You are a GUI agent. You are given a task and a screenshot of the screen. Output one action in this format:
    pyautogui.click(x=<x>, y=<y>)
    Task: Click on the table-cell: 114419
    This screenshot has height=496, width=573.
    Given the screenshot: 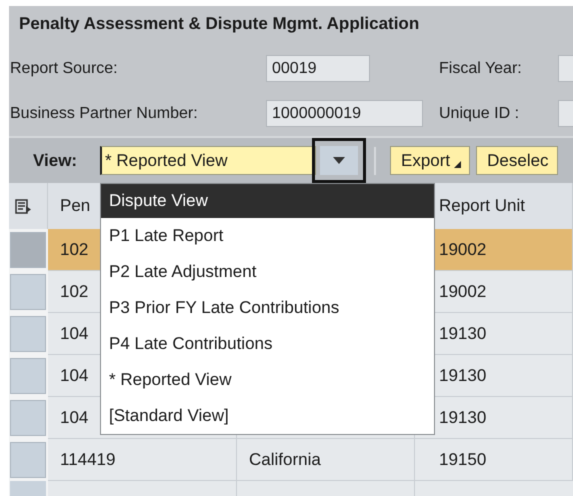 What is the action you would take?
    pyautogui.click(x=142, y=460)
    